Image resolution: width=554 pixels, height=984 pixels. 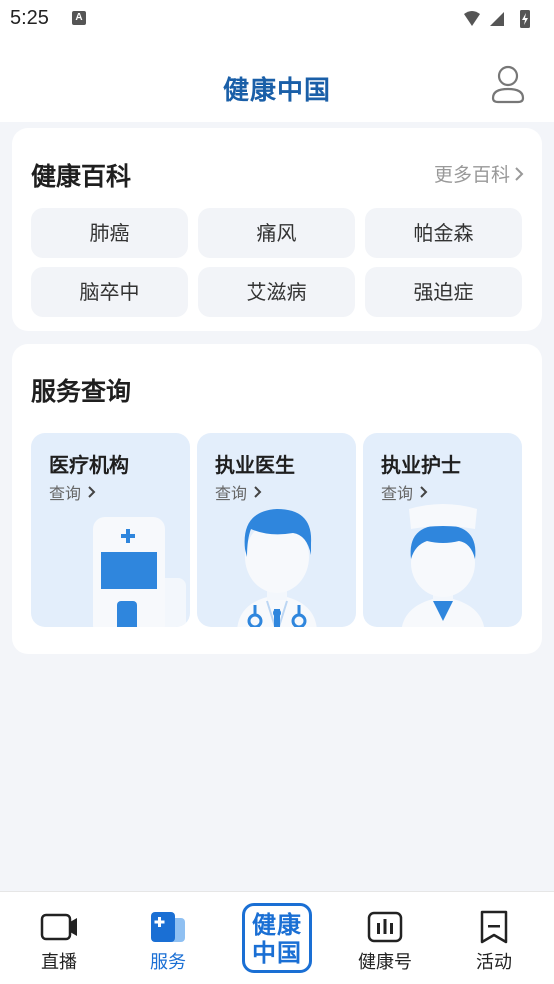 I want to click on video-camera-icon, so click(x=58, y=927).